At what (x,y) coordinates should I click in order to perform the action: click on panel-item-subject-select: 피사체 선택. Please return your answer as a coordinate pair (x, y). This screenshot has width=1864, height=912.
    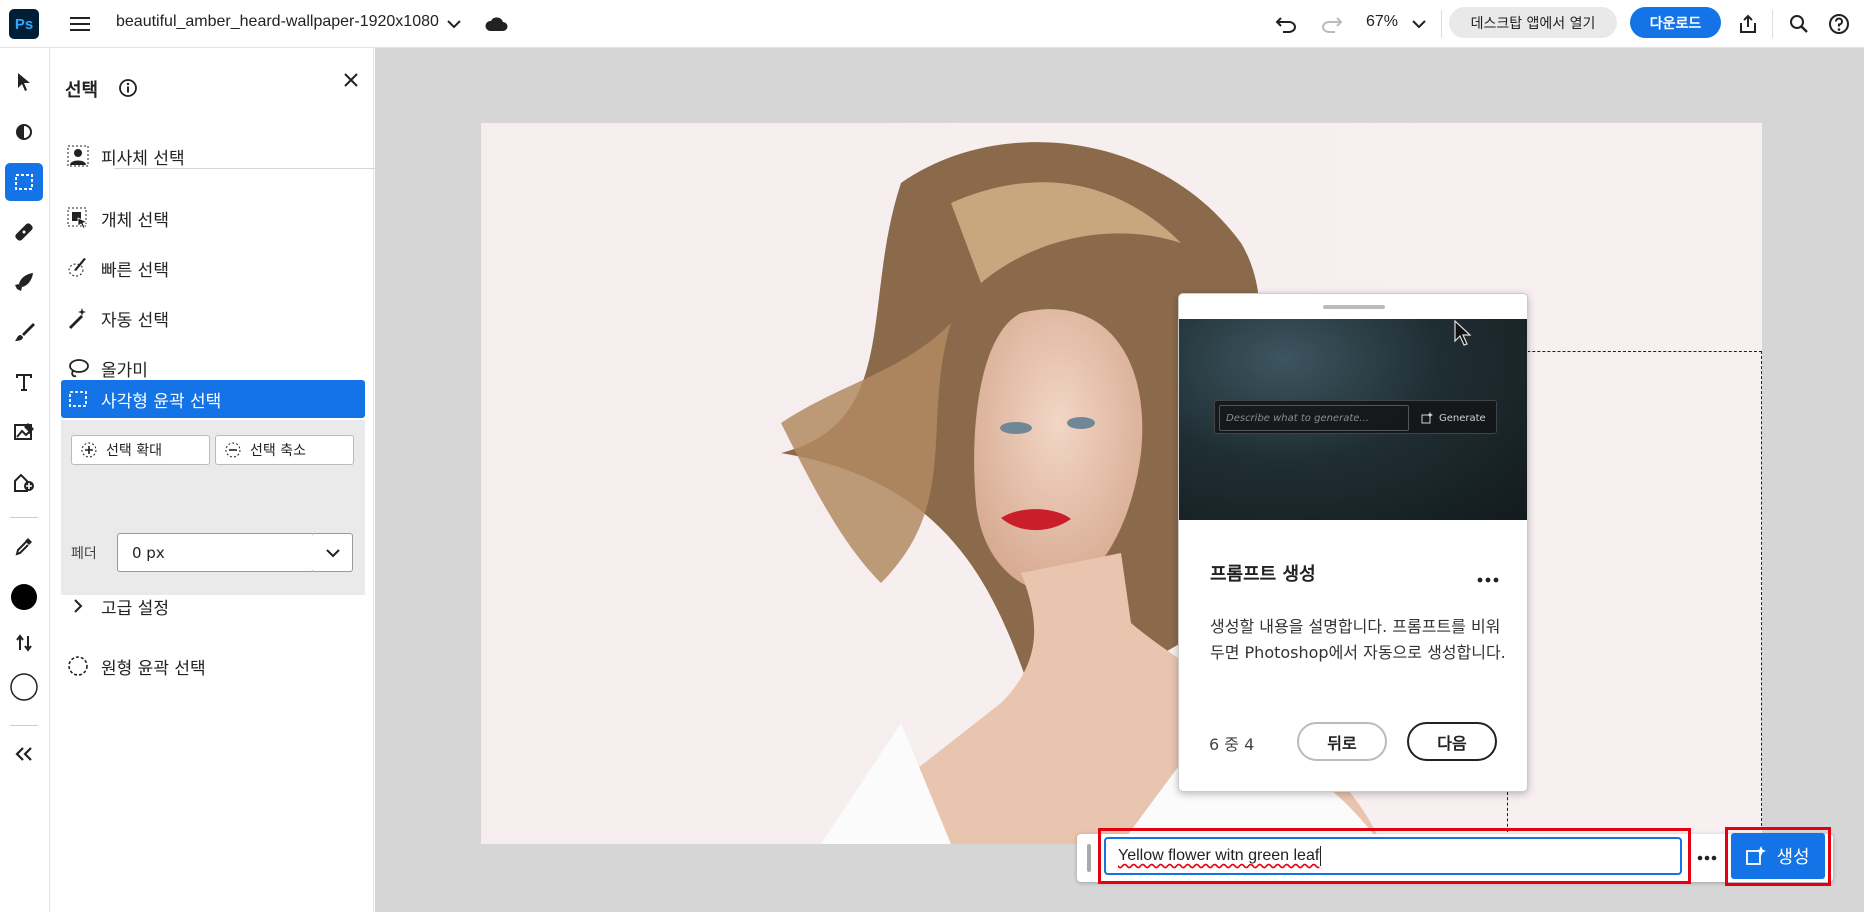
    Looking at the image, I should click on (213, 156).